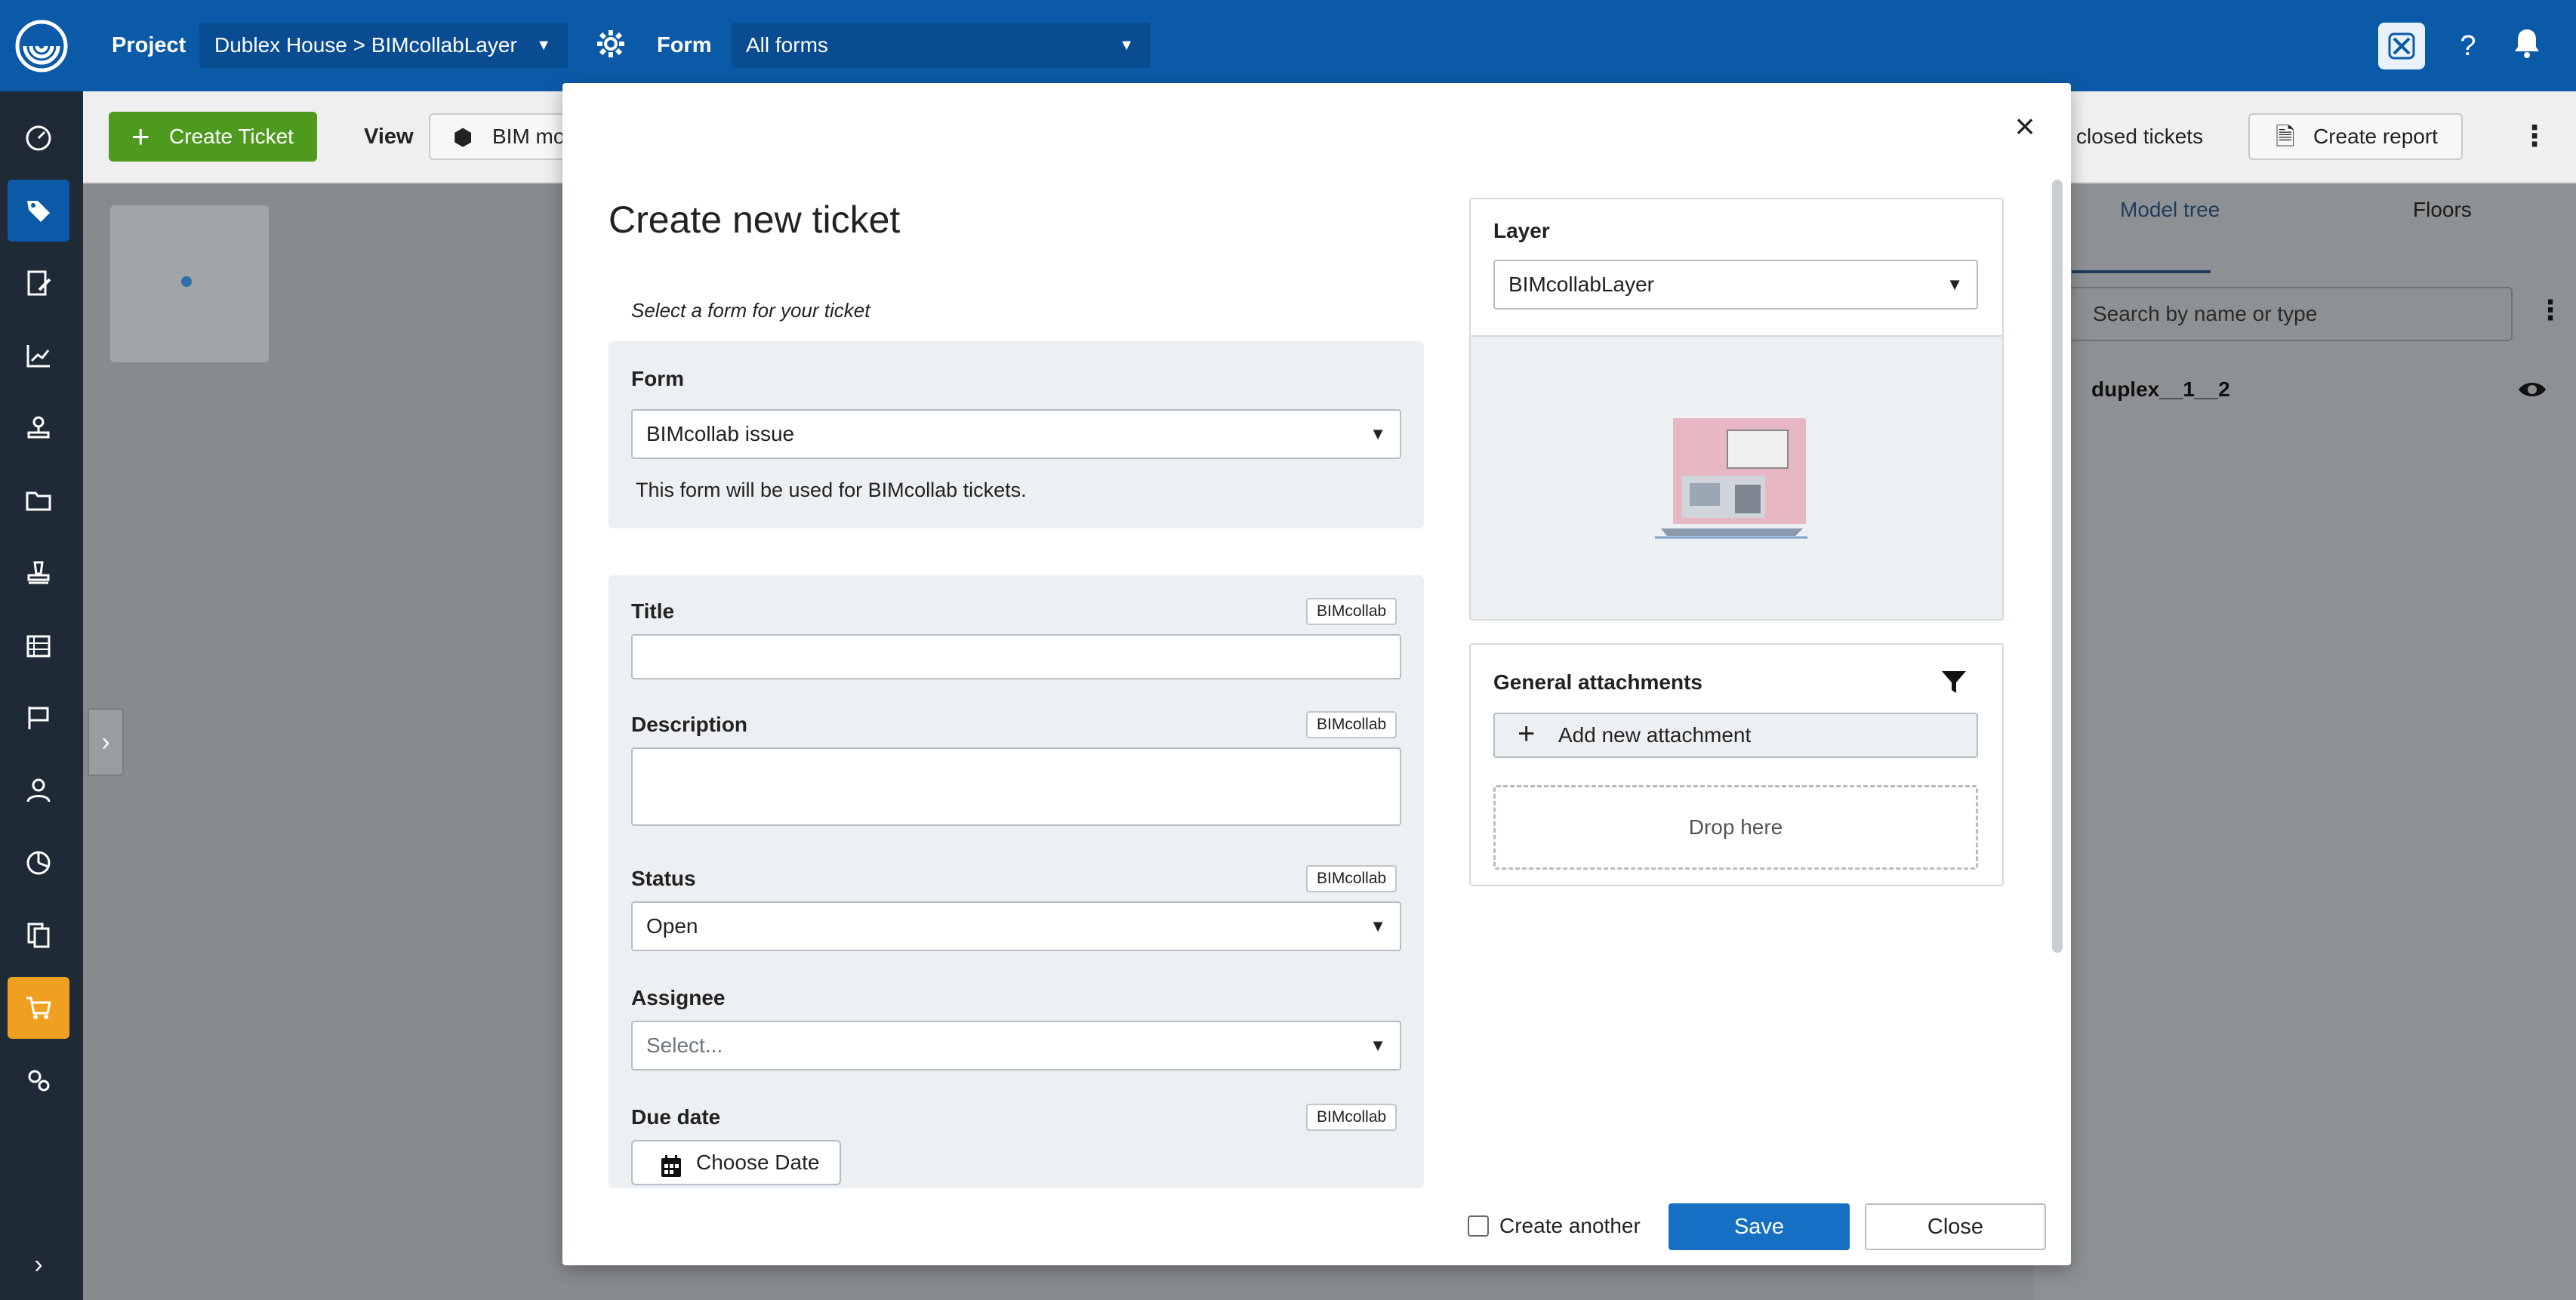 The height and width of the screenshot is (1300, 2576). What do you see at coordinates (758, 1162) in the screenshot?
I see `choose-date-label: Choose Date` at bounding box center [758, 1162].